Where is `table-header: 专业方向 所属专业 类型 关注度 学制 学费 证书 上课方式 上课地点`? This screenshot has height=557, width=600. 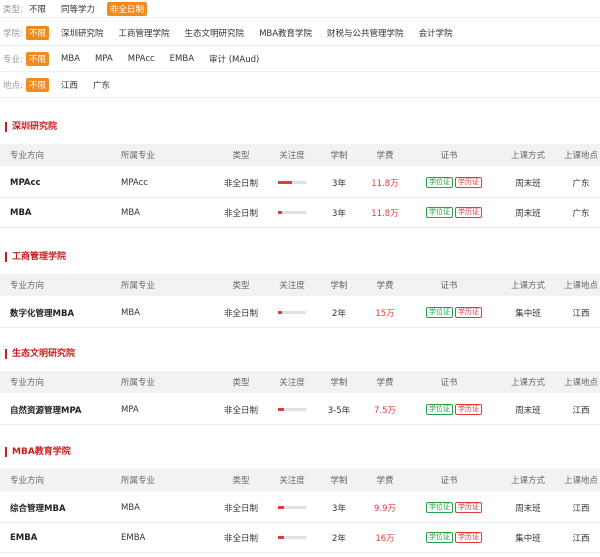 table-header: 专业方向 所属专业 类型 关注度 学制 学费 证书 上课方式 上课地点 is located at coordinates (300, 155).